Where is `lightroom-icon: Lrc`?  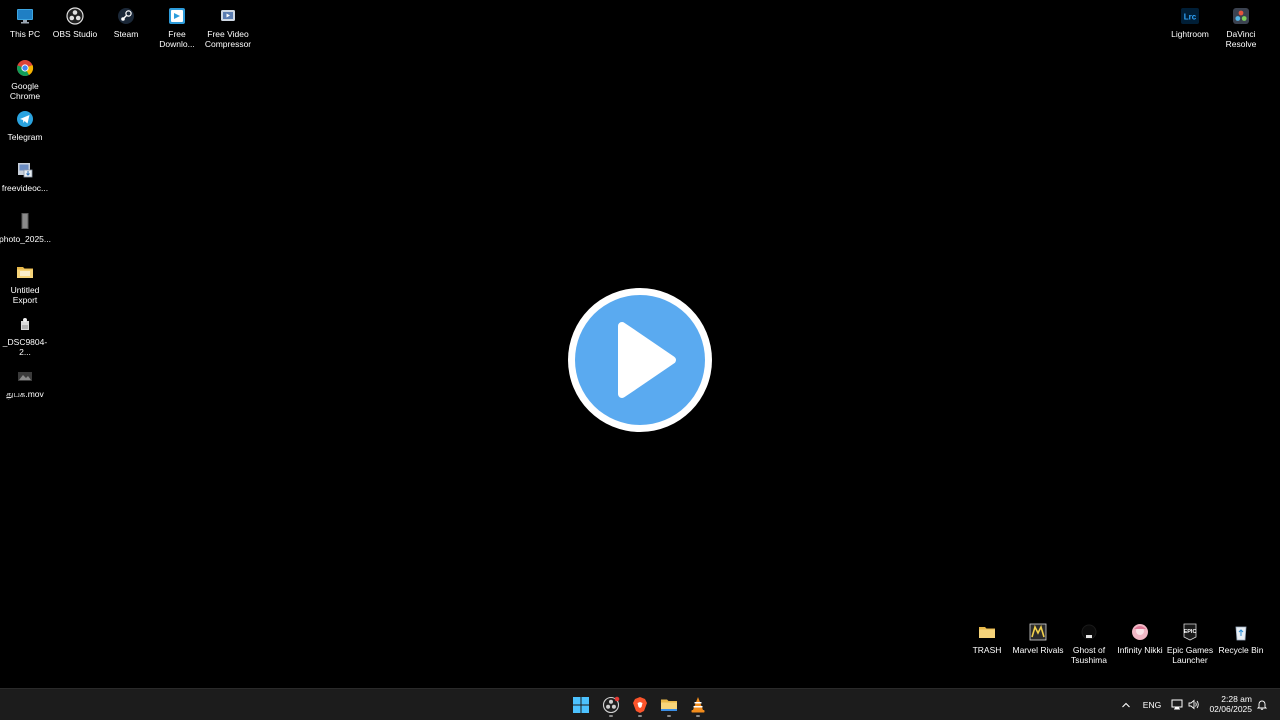
lightroom-icon: Lrc is located at coordinates (1190, 16).